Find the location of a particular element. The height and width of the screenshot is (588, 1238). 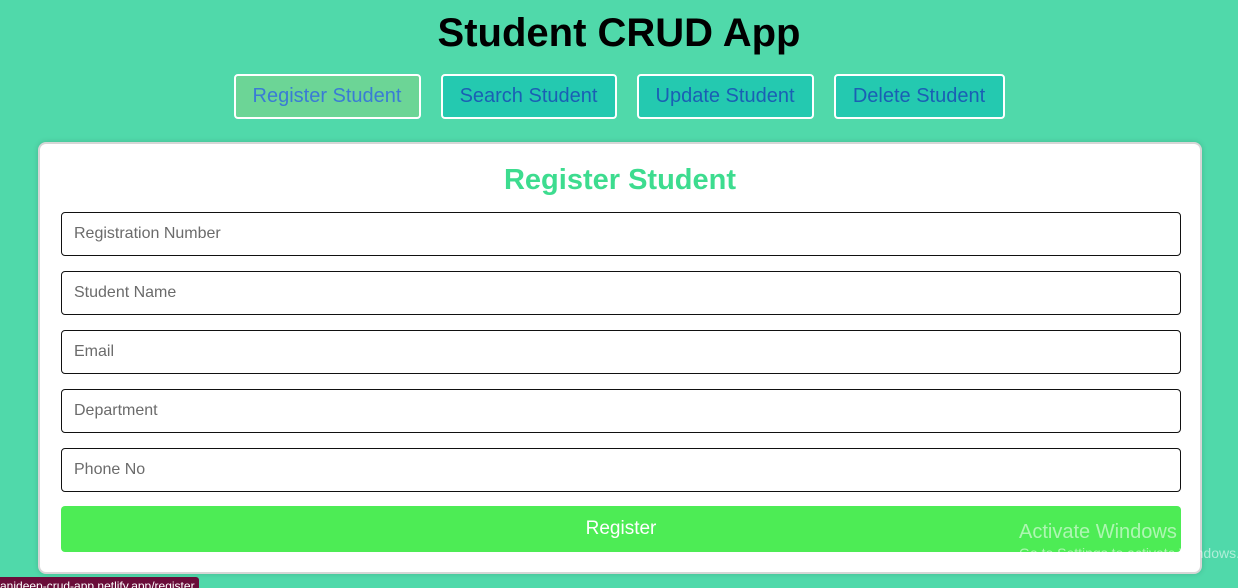

phone-number-input is located at coordinates (621, 470).